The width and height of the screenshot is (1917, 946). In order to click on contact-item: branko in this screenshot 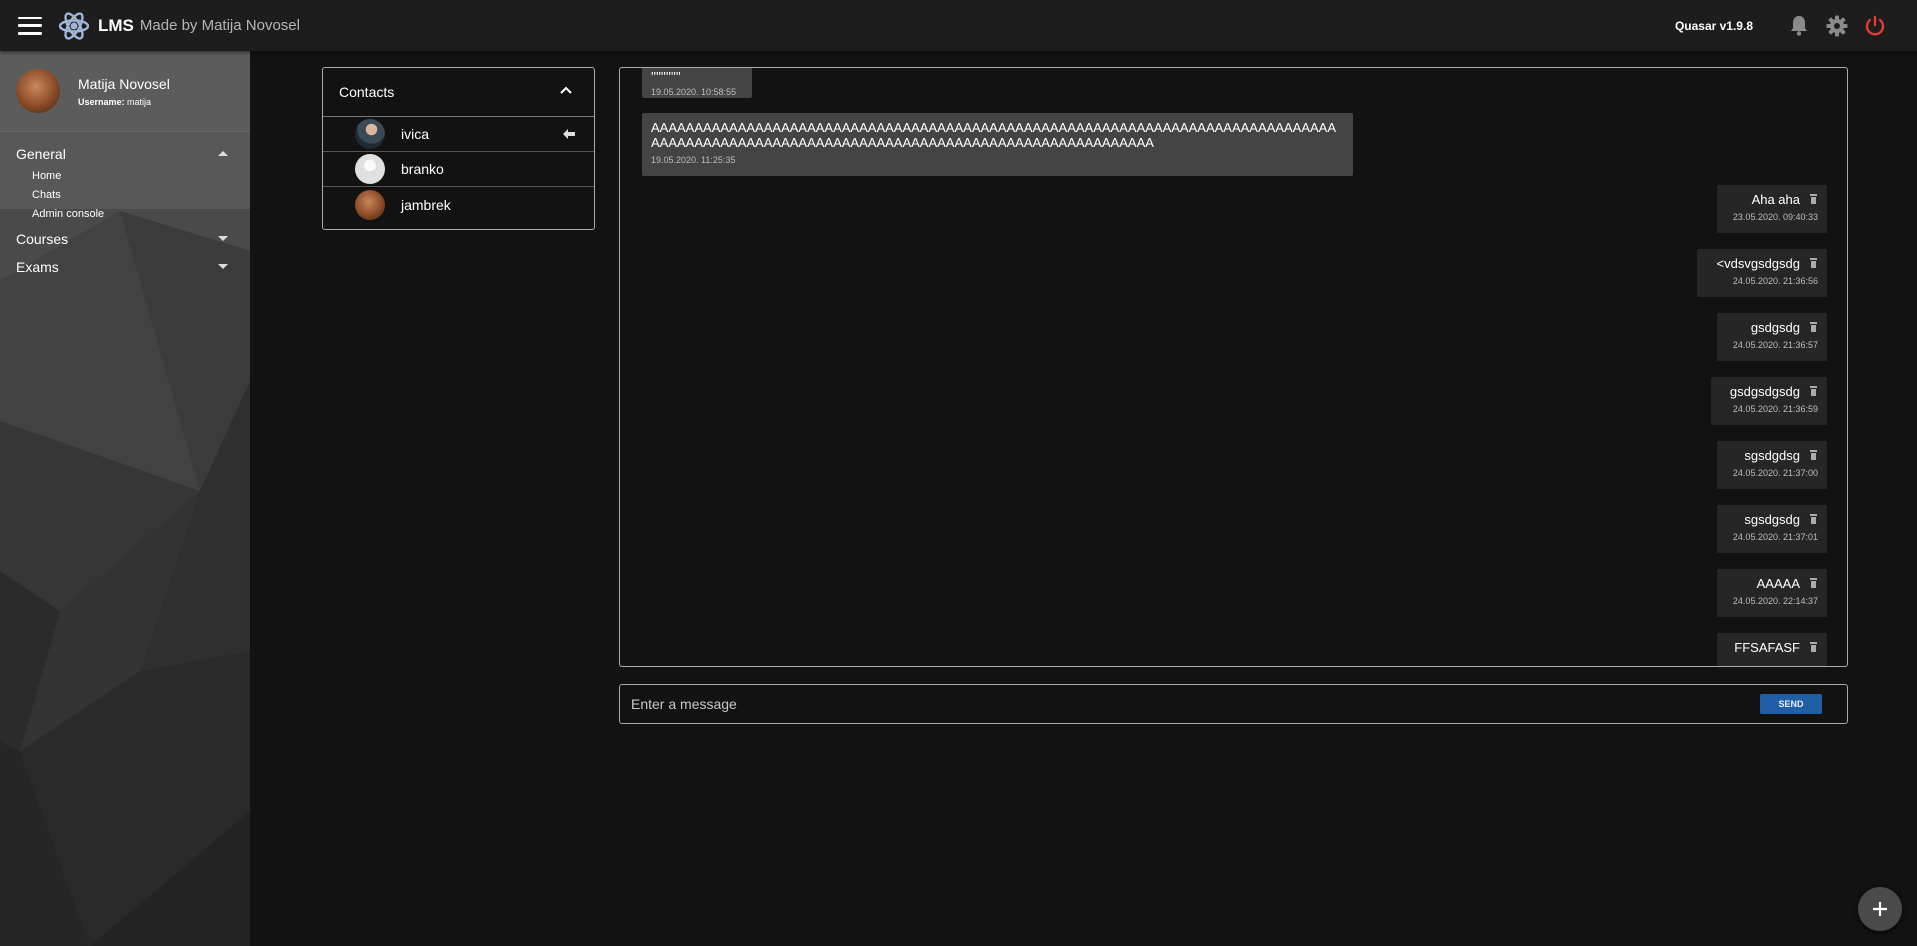, I will do `click(458, 169)`.